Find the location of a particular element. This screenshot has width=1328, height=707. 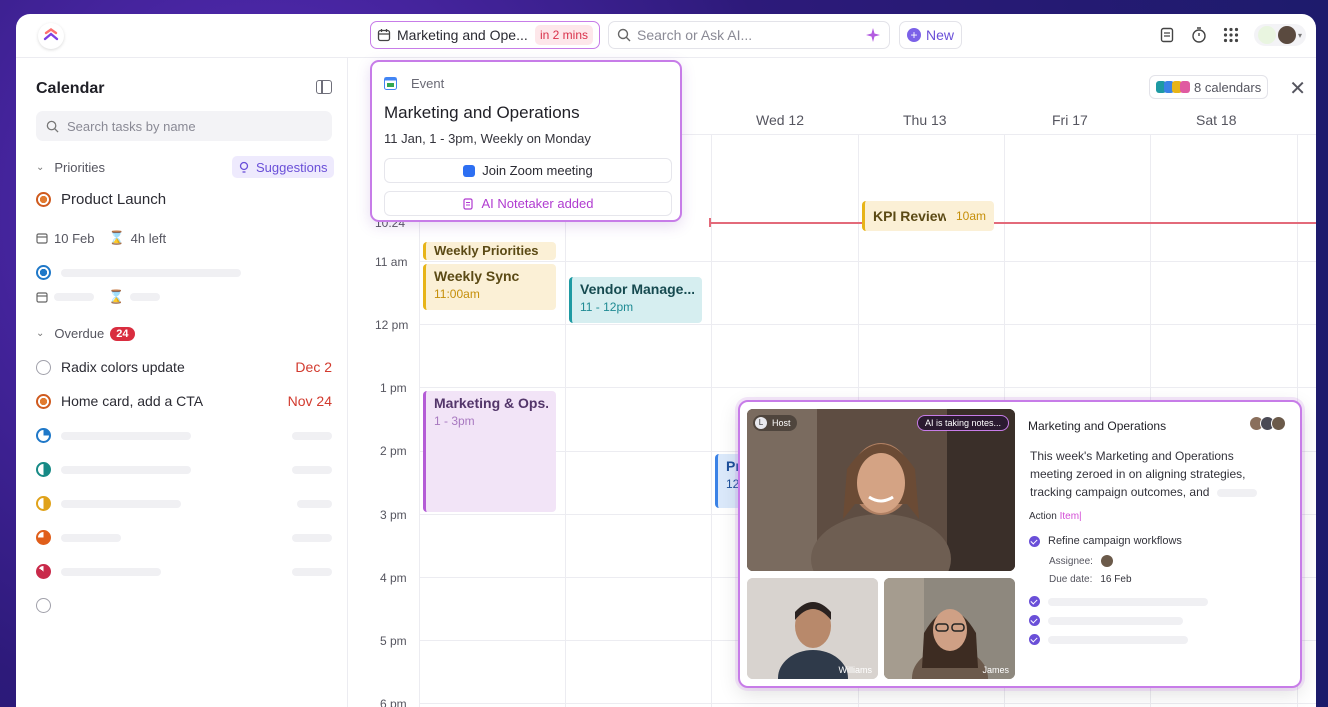

action-items-prefix: Action is located at coordinates (1043, 516).